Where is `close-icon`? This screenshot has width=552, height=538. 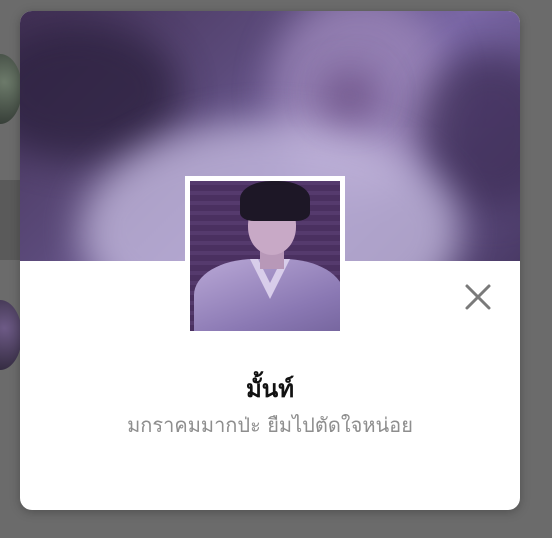 close-icon is located at coordinates (478, 297).